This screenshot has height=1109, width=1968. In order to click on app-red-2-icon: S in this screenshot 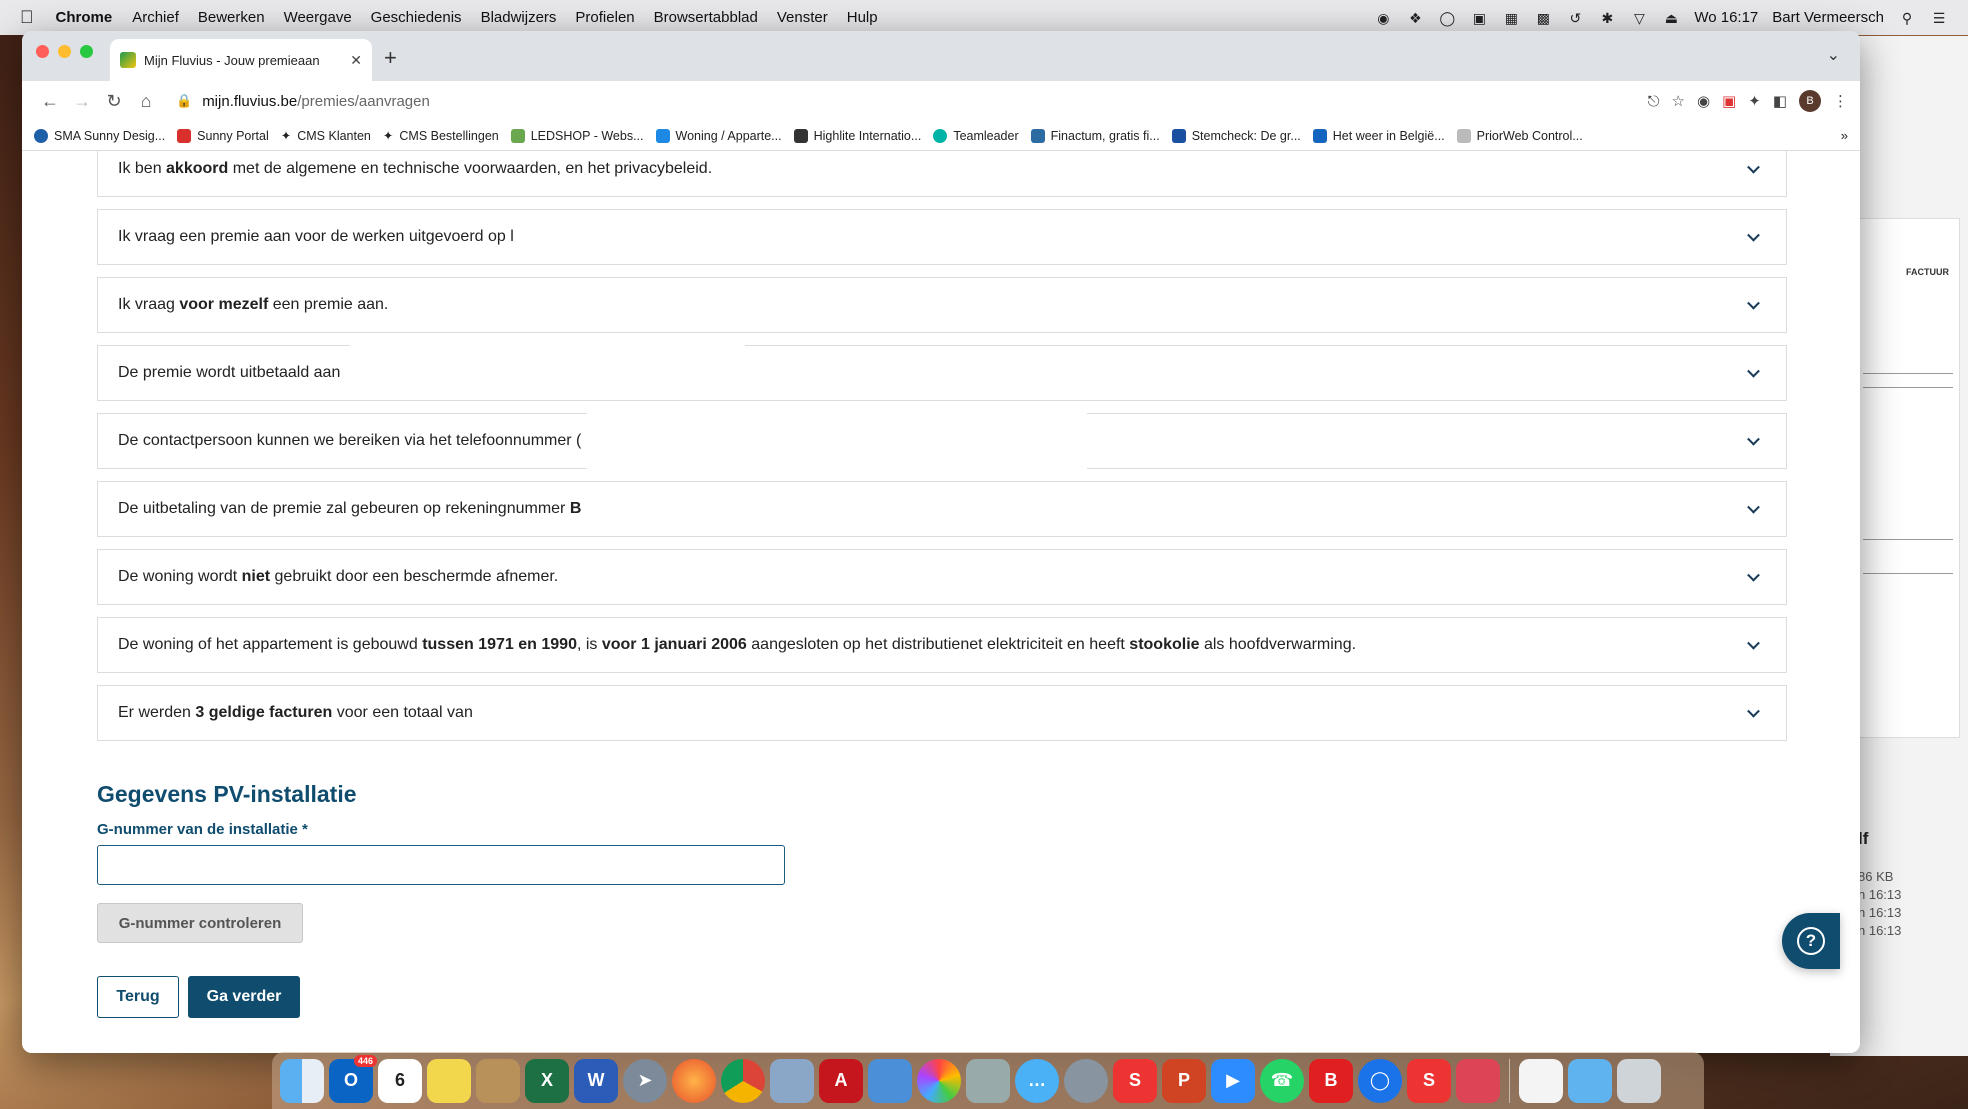, I will do `click(1429, 1080)`.